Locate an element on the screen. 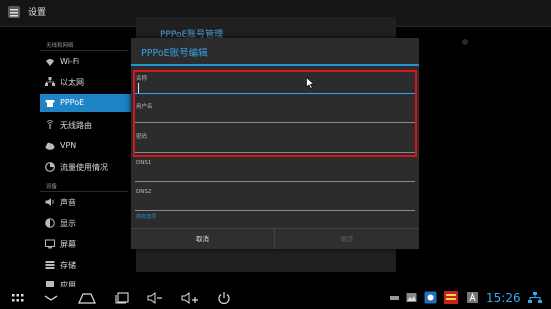 Image resolution: width=551 pixels, height=309 pixels. sidebar-item-sound: 声音 is located at coordinates (86, 202).